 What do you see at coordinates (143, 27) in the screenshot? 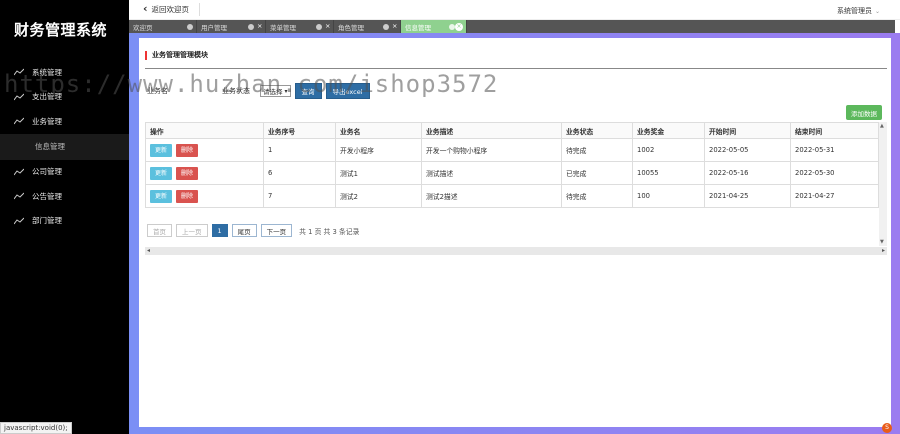
I see `tab-label: 欢迎页` at bounding box center [143, 27].